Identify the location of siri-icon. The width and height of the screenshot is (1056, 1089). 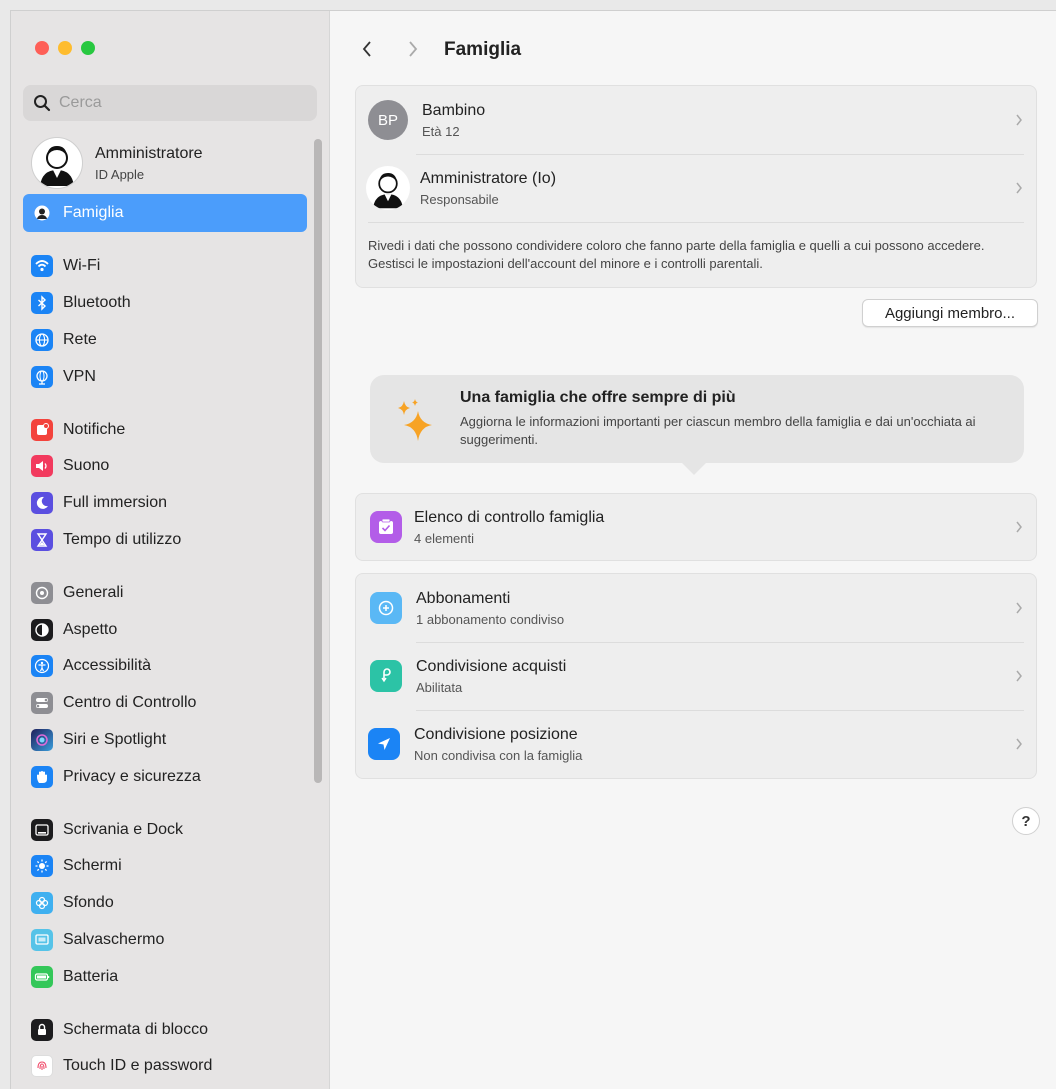
(42, 739).